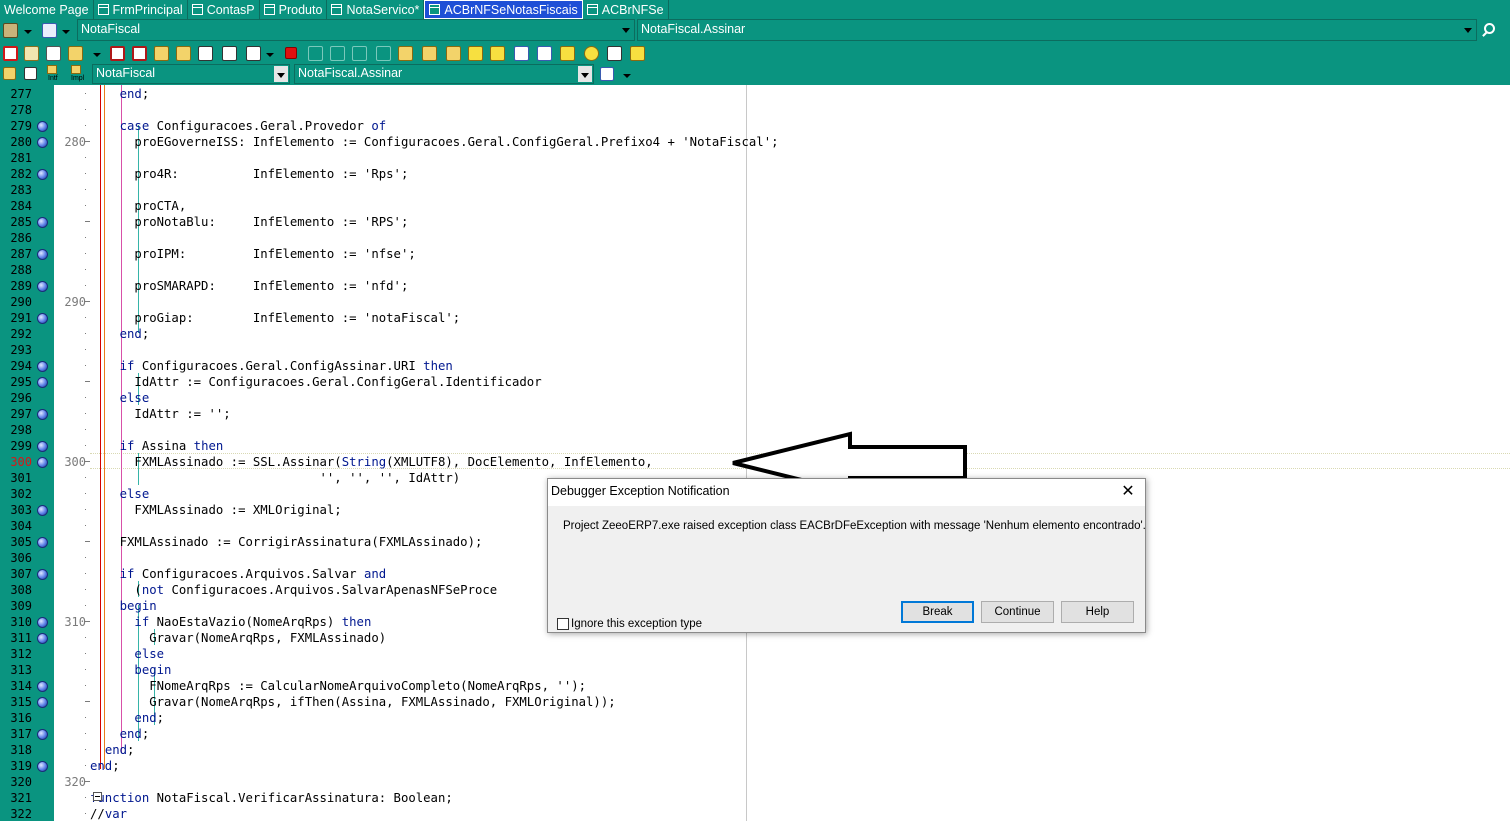  I want to click on dialog-title-bar: Debugger Exception Notification ✕, so click(846, 492).